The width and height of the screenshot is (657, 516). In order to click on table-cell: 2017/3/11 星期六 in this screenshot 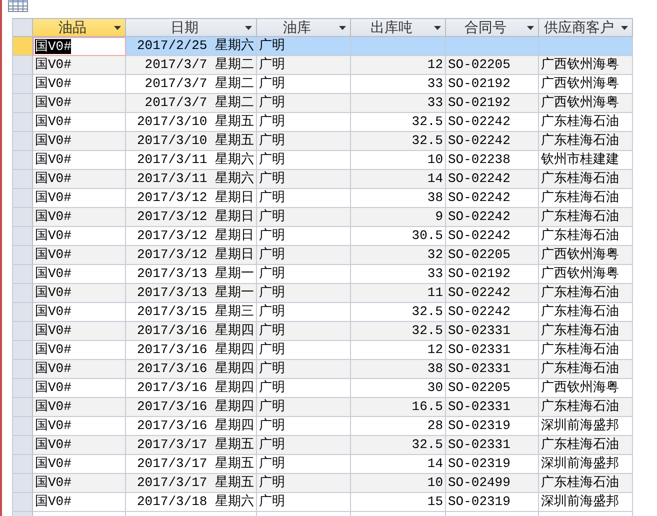, I will do `click(191, 179)`.